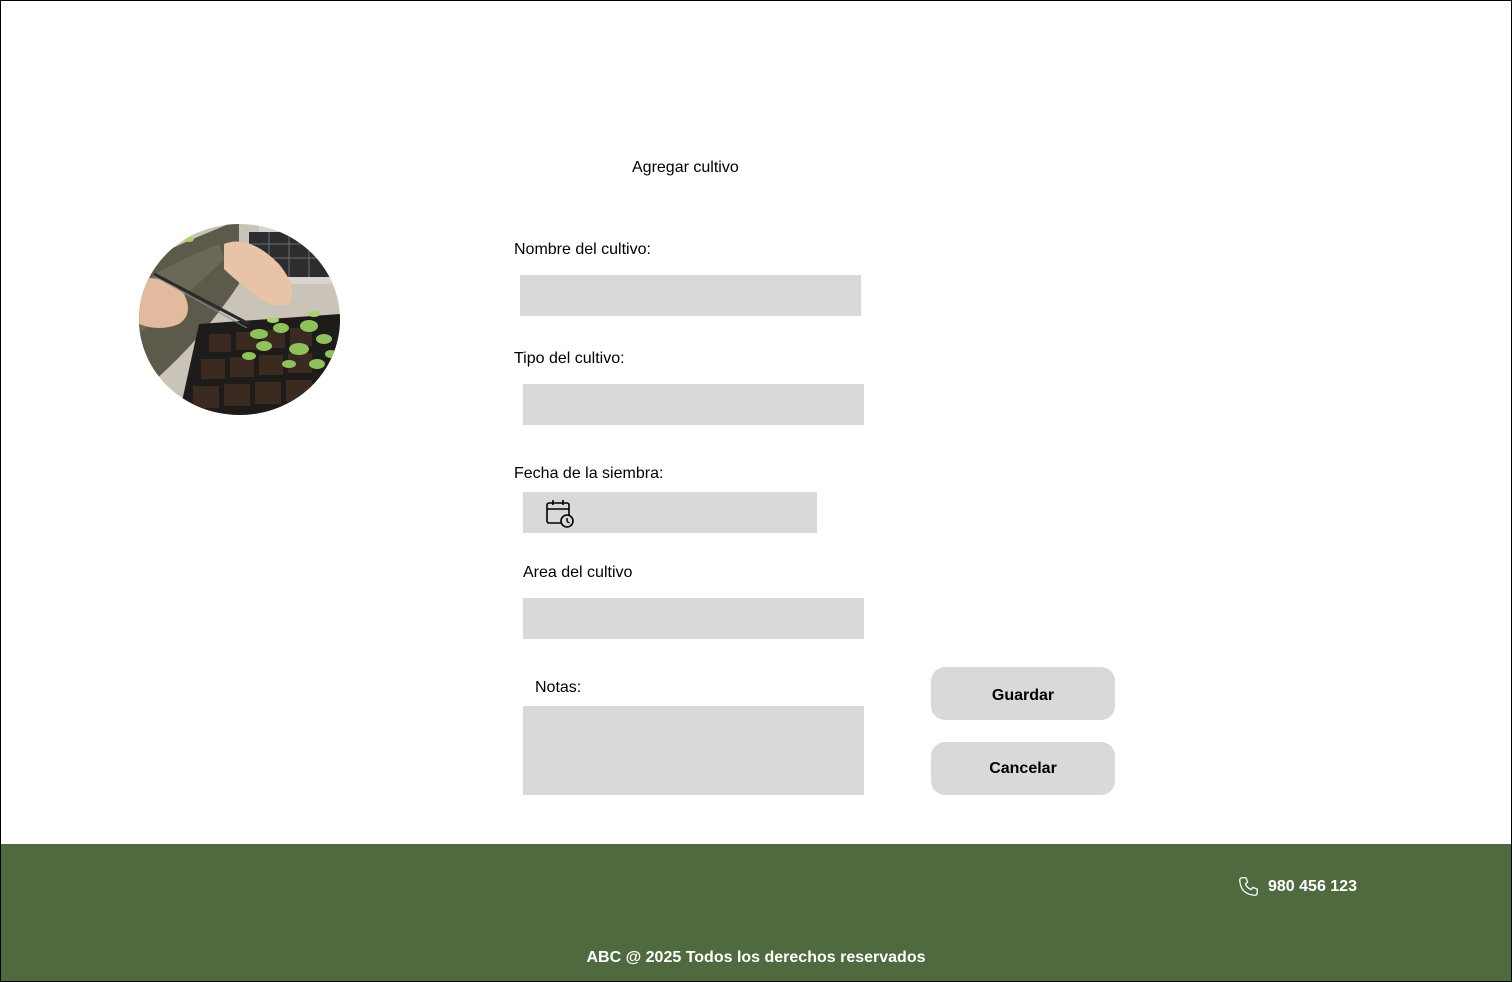 This screenshot has height=982, width=1512. Describe the element at coordinates (1312, 886) in the screenshot. I see `phone-number: 980 456 123` at that location.